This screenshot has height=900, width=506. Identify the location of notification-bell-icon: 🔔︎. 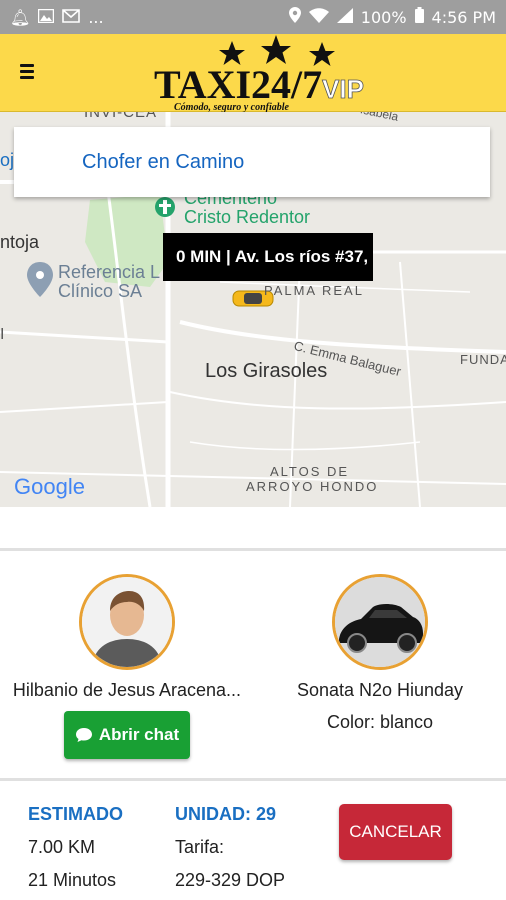
(20, 17).